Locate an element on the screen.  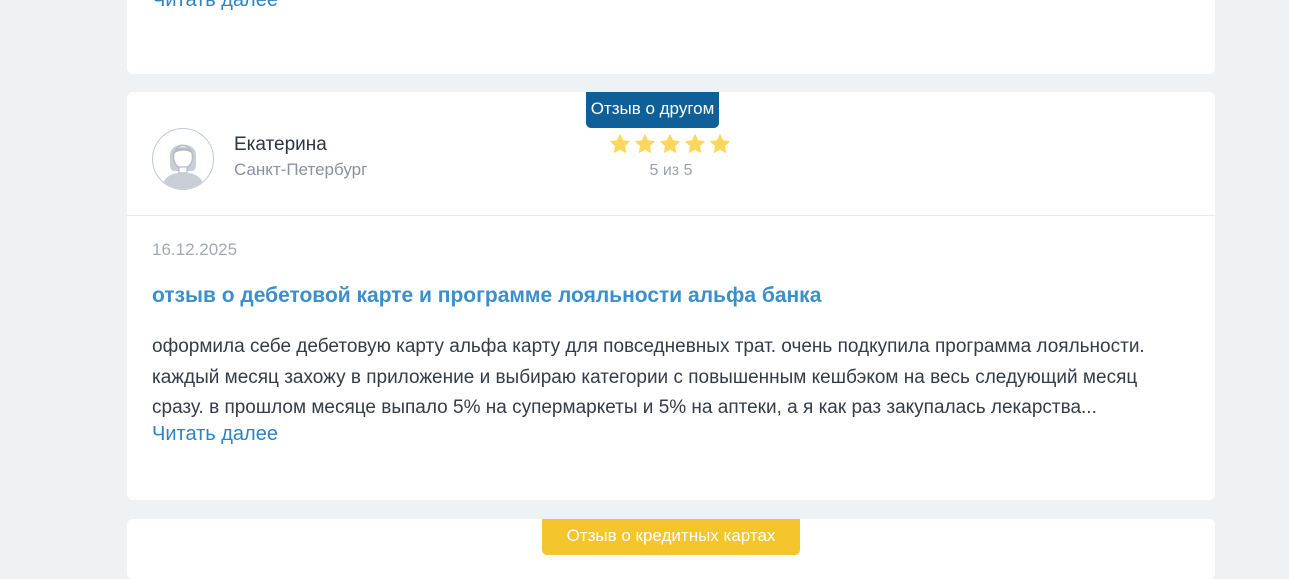
user-avatar-placeholder-icon is located at coordinates (183, 166).